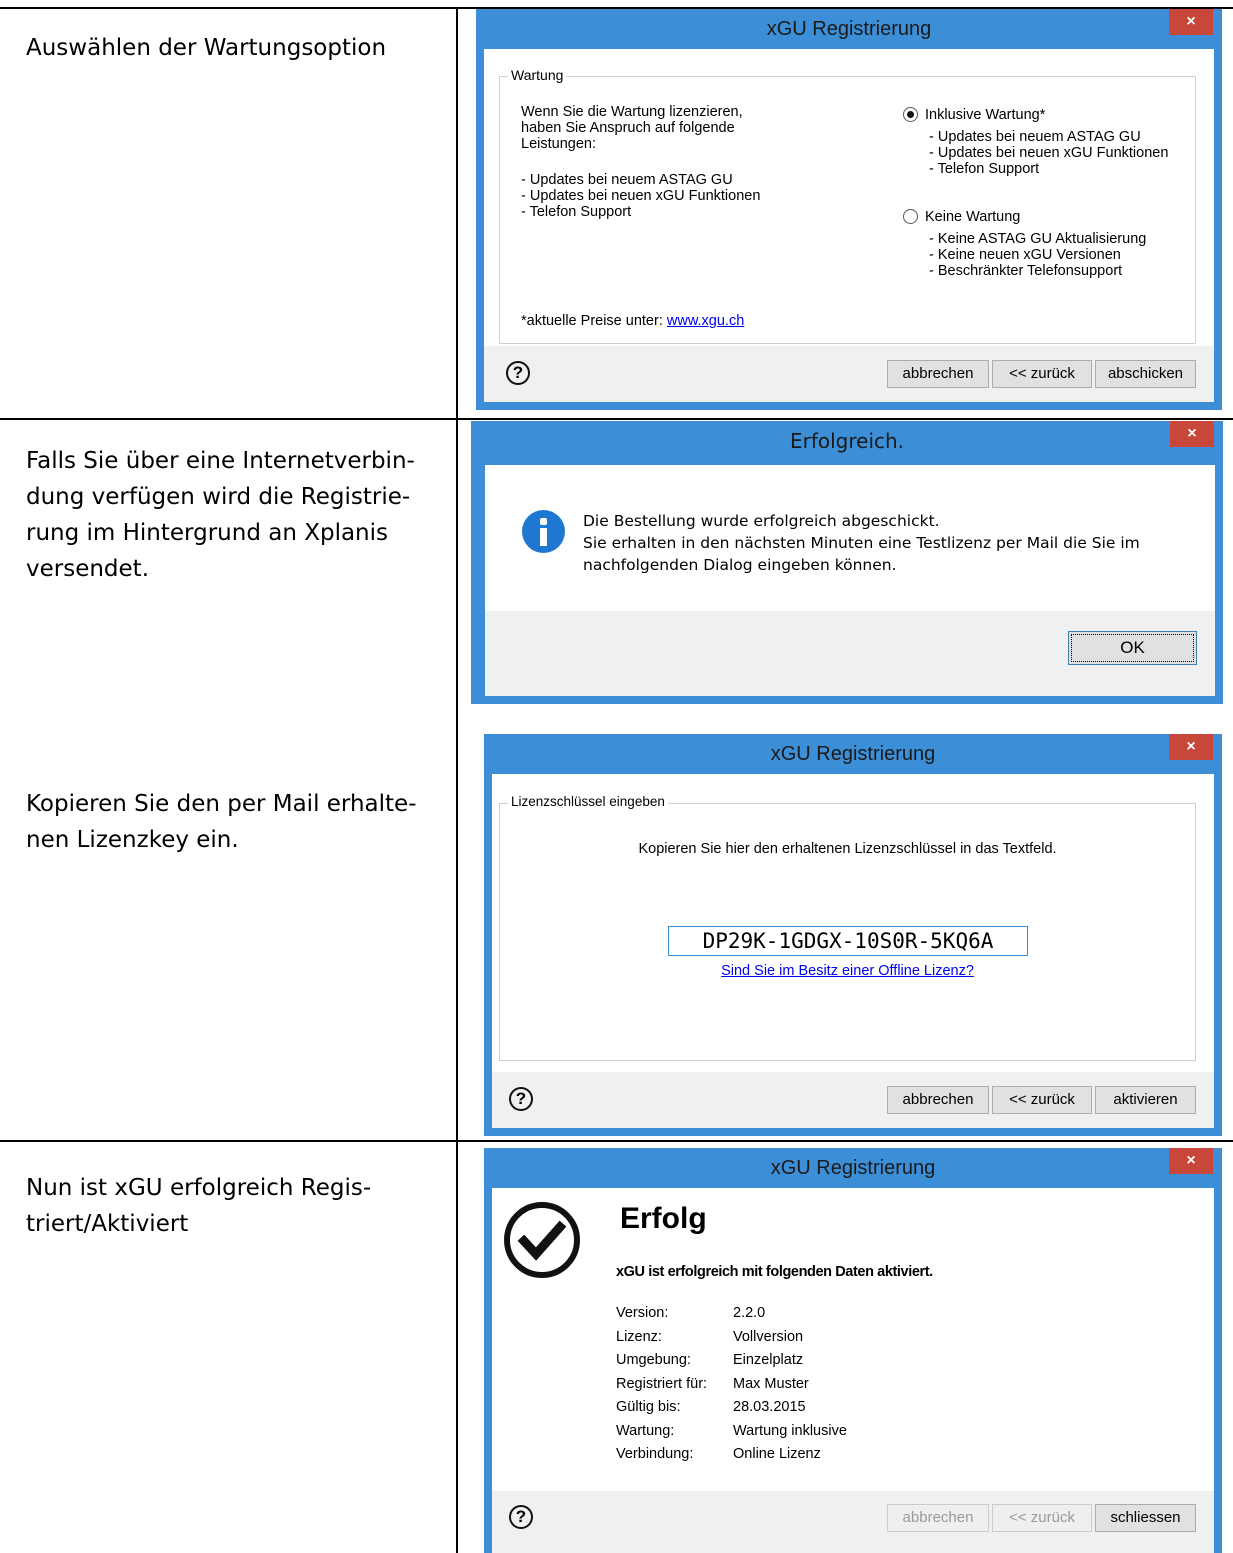 This screenshot has width=1233, height=1553. I want to click on detail-value: Max Muster, so click(771, 1383).